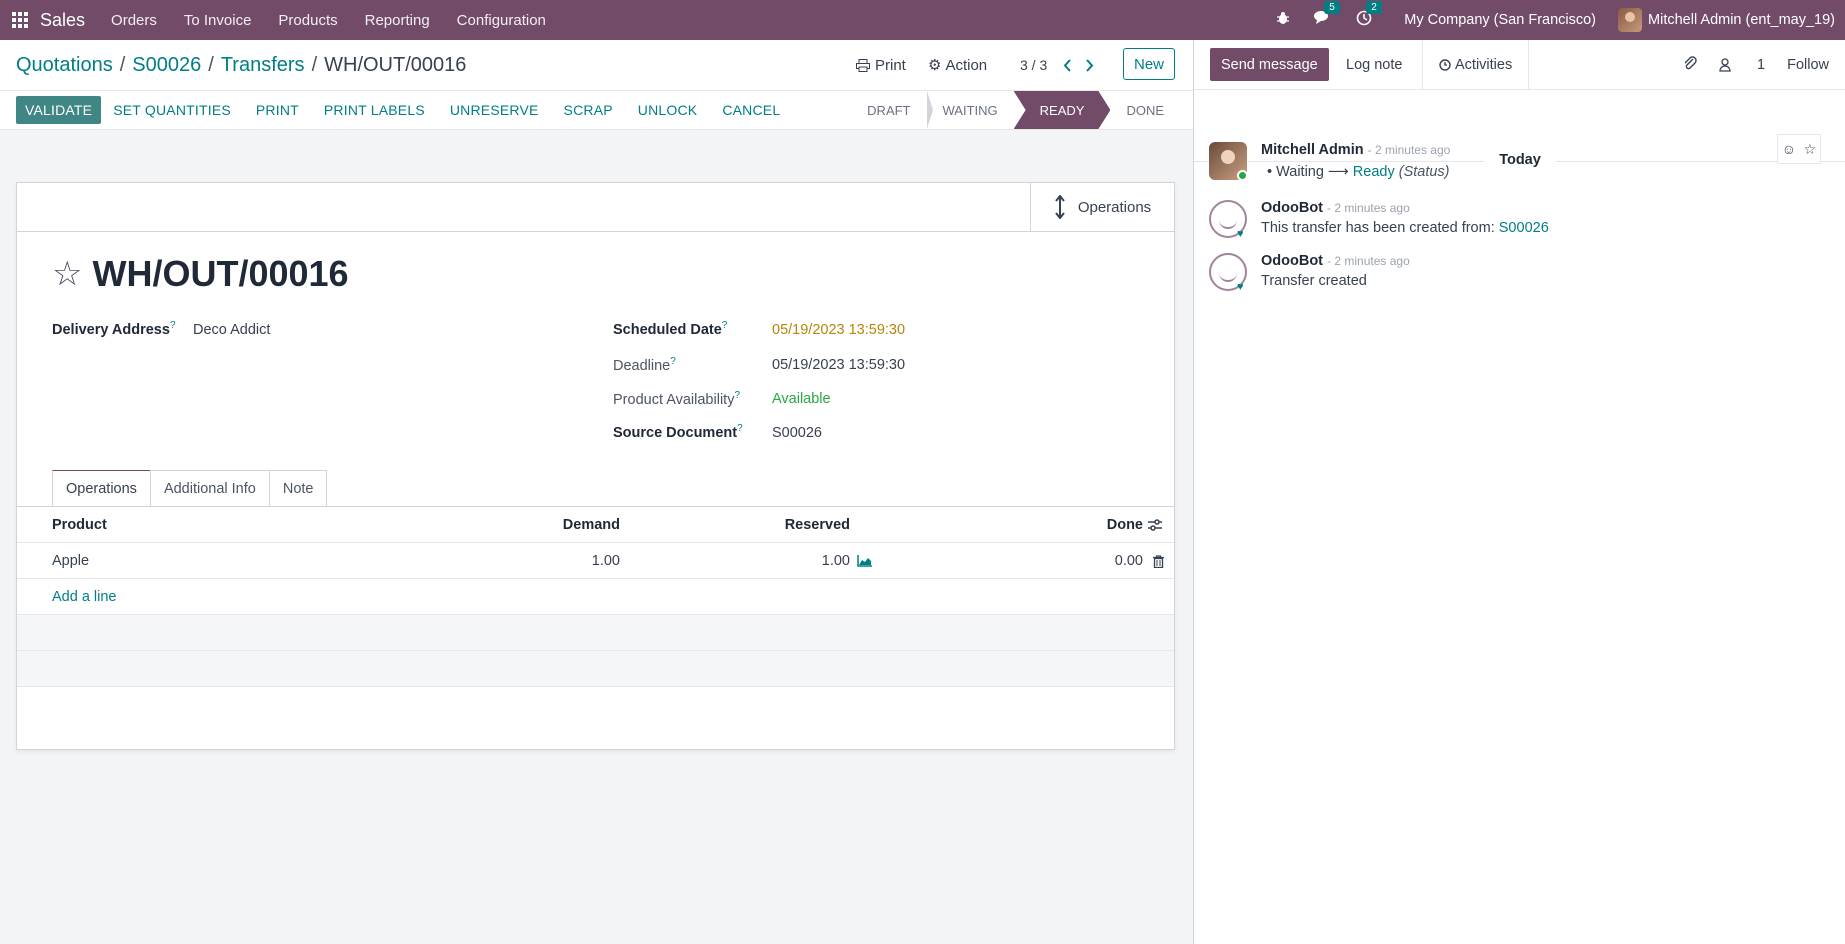 This screenshot has height=944, width=1845. Describe the element at coordinates (1799, 149) in the screenshot. I see `message-actions: ☺ ☆` at that location.